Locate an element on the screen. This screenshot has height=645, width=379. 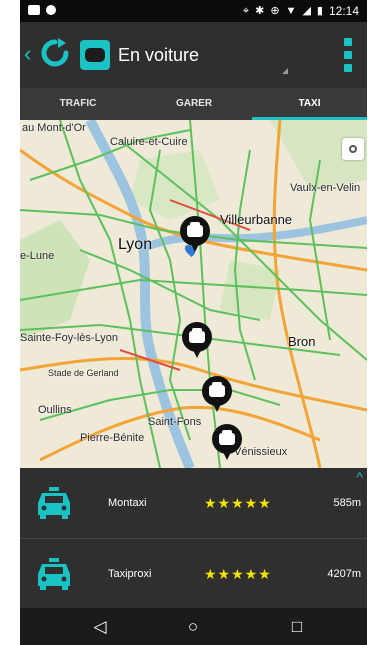
system-navbar: ◁ ○ □ is located at coordinates (193, 626).